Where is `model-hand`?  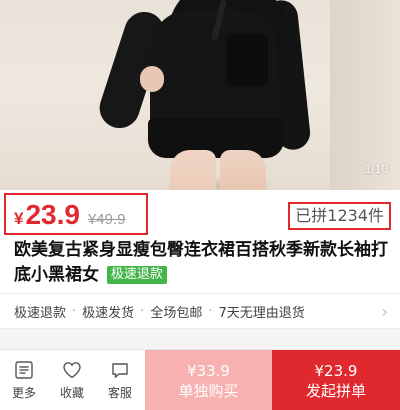 model-hand is located at coordinates (152, 79).